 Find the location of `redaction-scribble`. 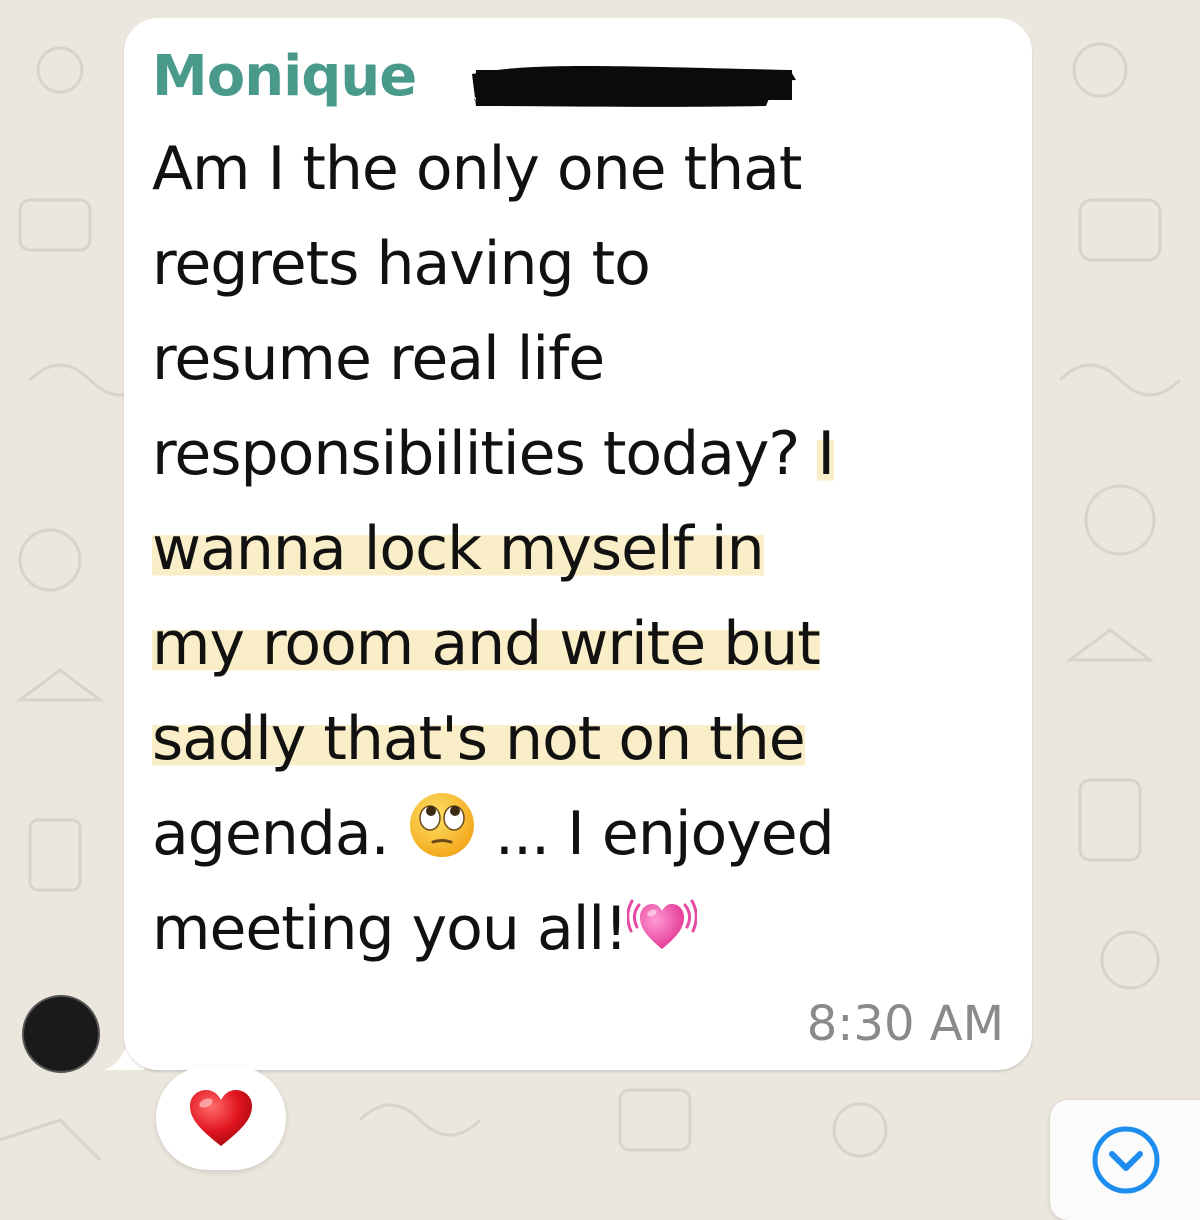

redaction-scribble is located at coordinates (634, 86).